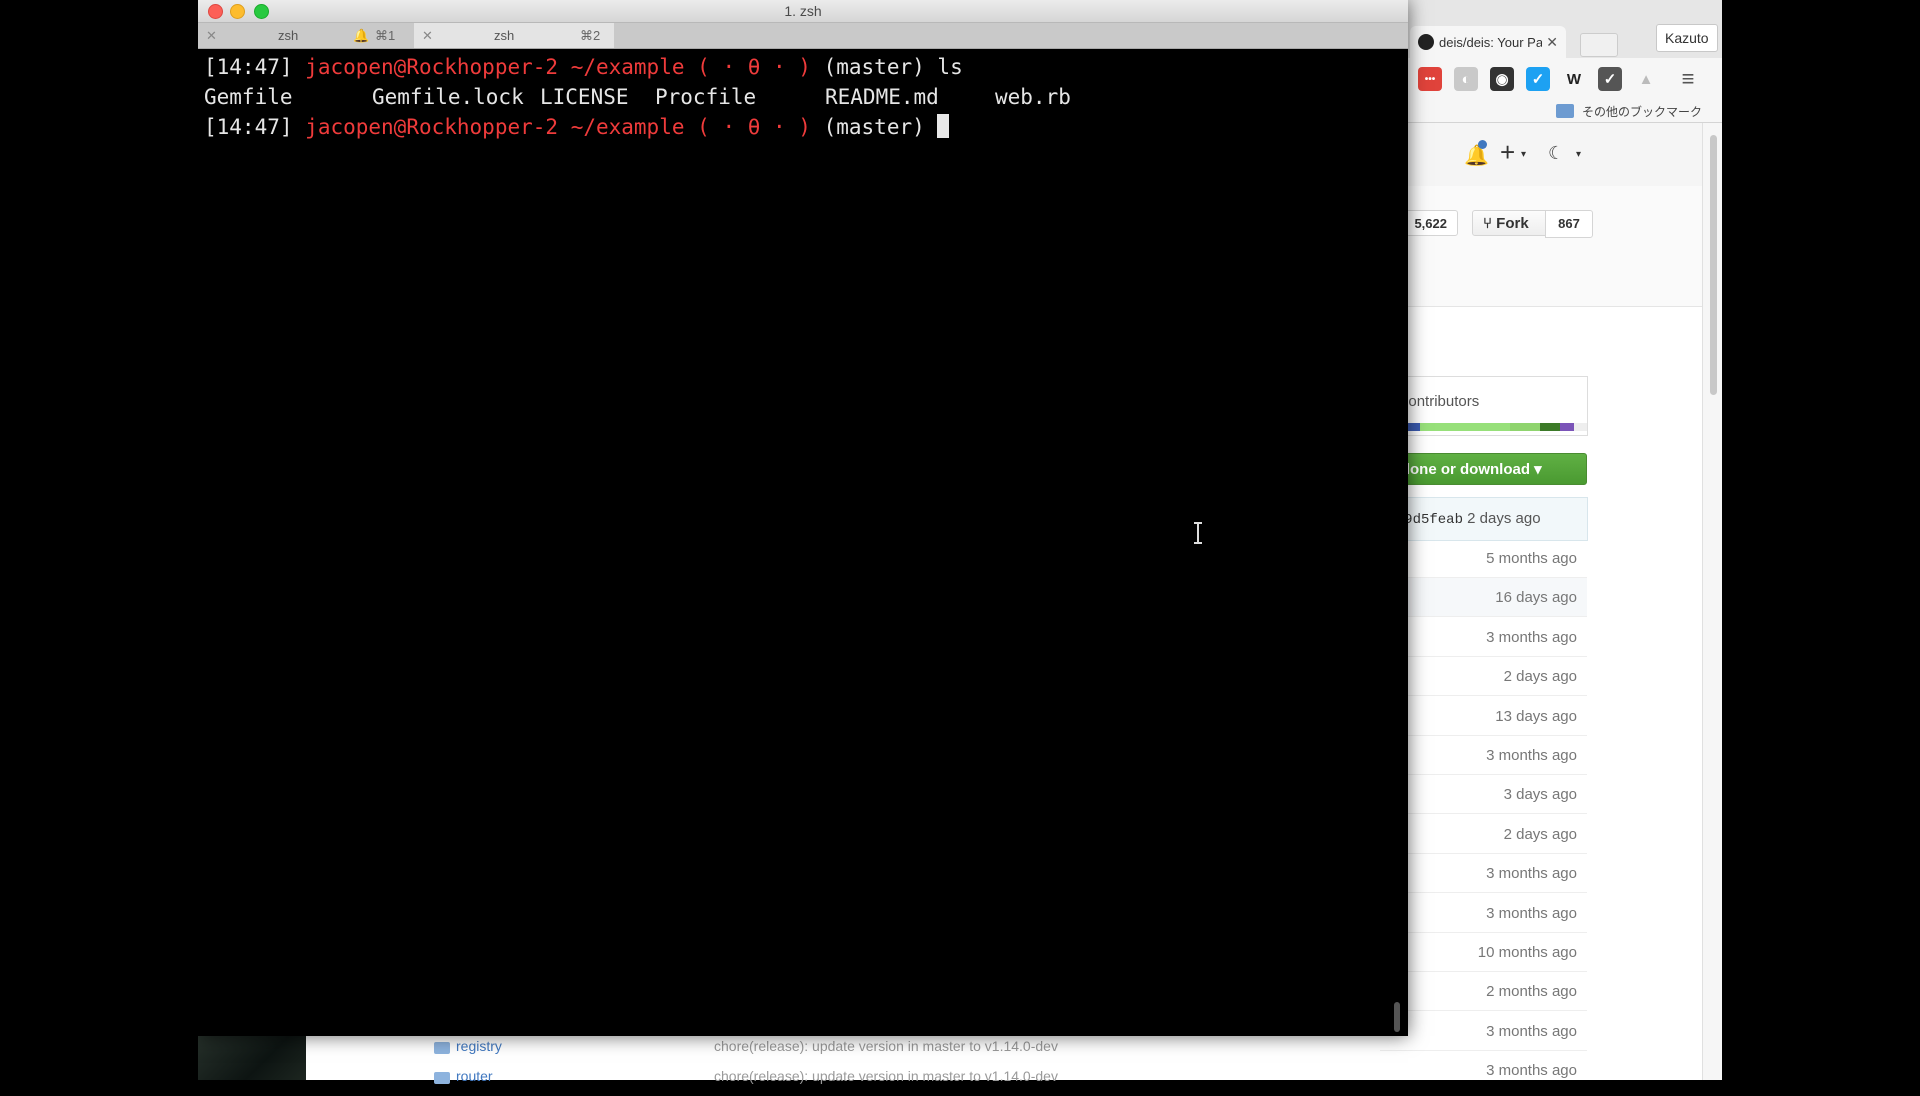  I want to click on browser-tabstrip: deis/deis: Your PaaS. ✕ Kazuto, so click(1551, 29).